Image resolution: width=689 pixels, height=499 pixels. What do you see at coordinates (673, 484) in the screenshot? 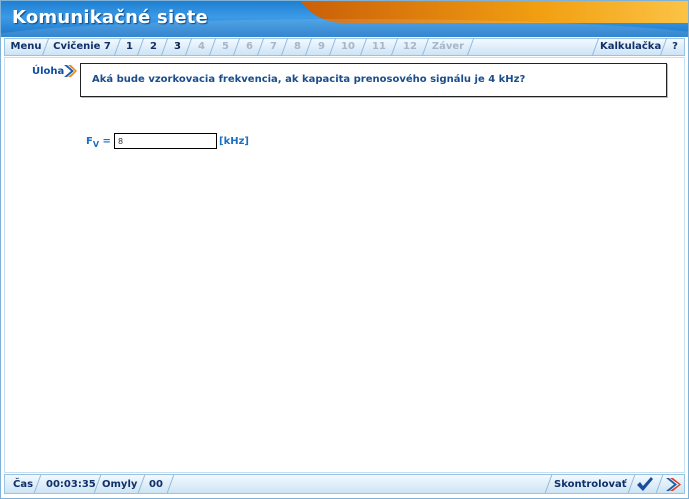
I see `arrow-right-icon` at bounding box center [673, 484].